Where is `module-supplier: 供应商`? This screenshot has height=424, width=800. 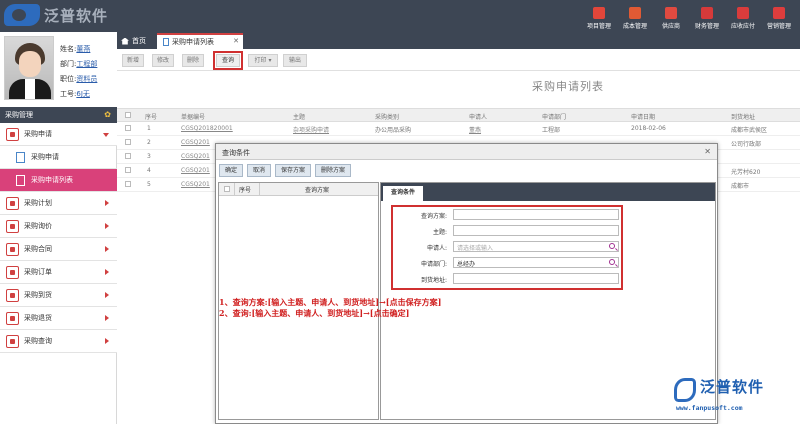
module-supplier: 供应商 is located at coordinates (671, 17).